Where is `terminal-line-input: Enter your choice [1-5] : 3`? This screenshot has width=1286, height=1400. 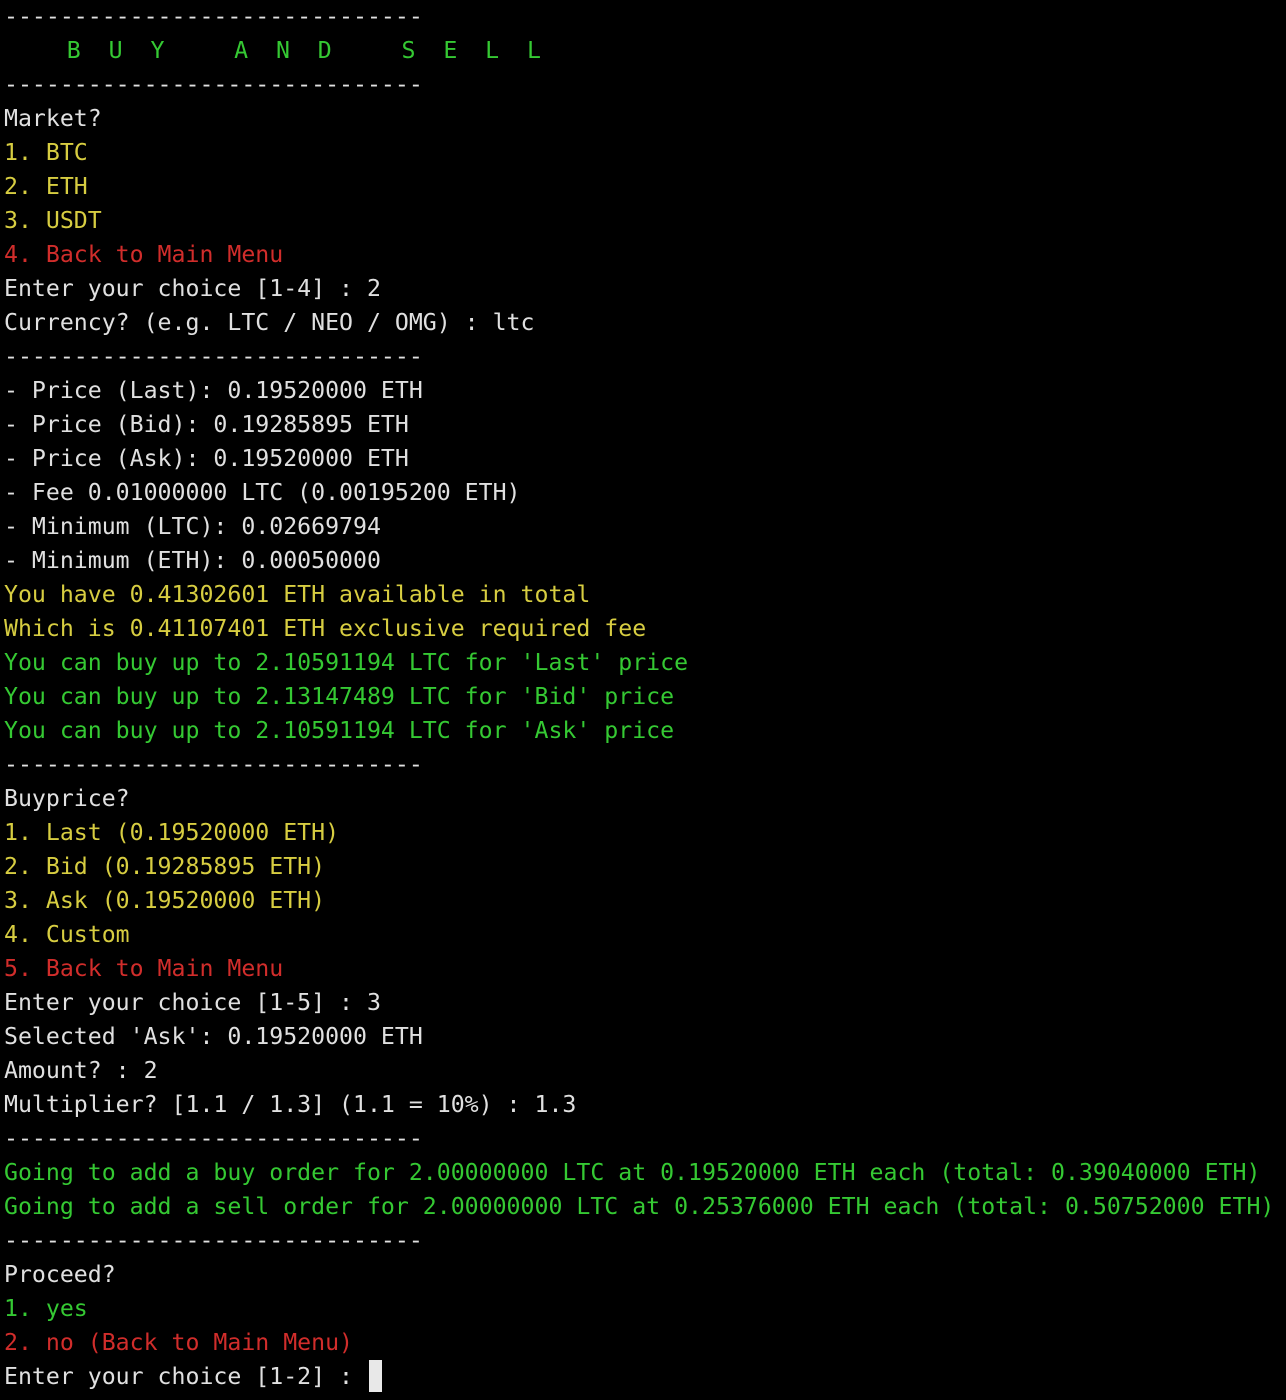 terminal-line-input: Enter your choice [1-5] : 3 is located at coordinates (645, 1003).